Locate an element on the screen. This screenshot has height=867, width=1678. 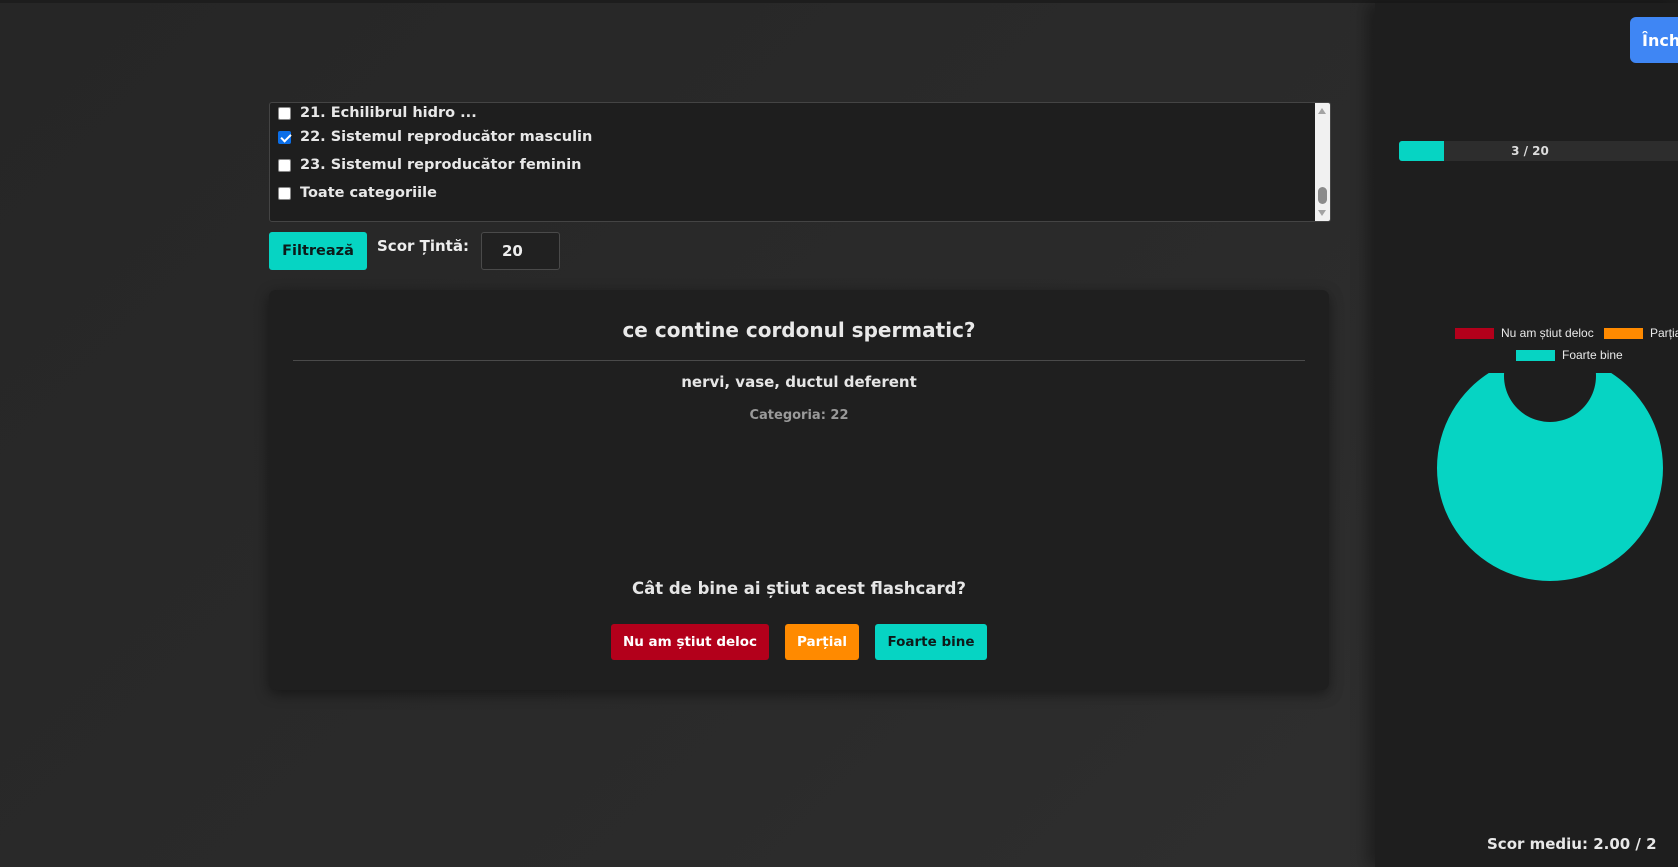
progress-text: 3 / 20 is located at coordinates (1530, 151).